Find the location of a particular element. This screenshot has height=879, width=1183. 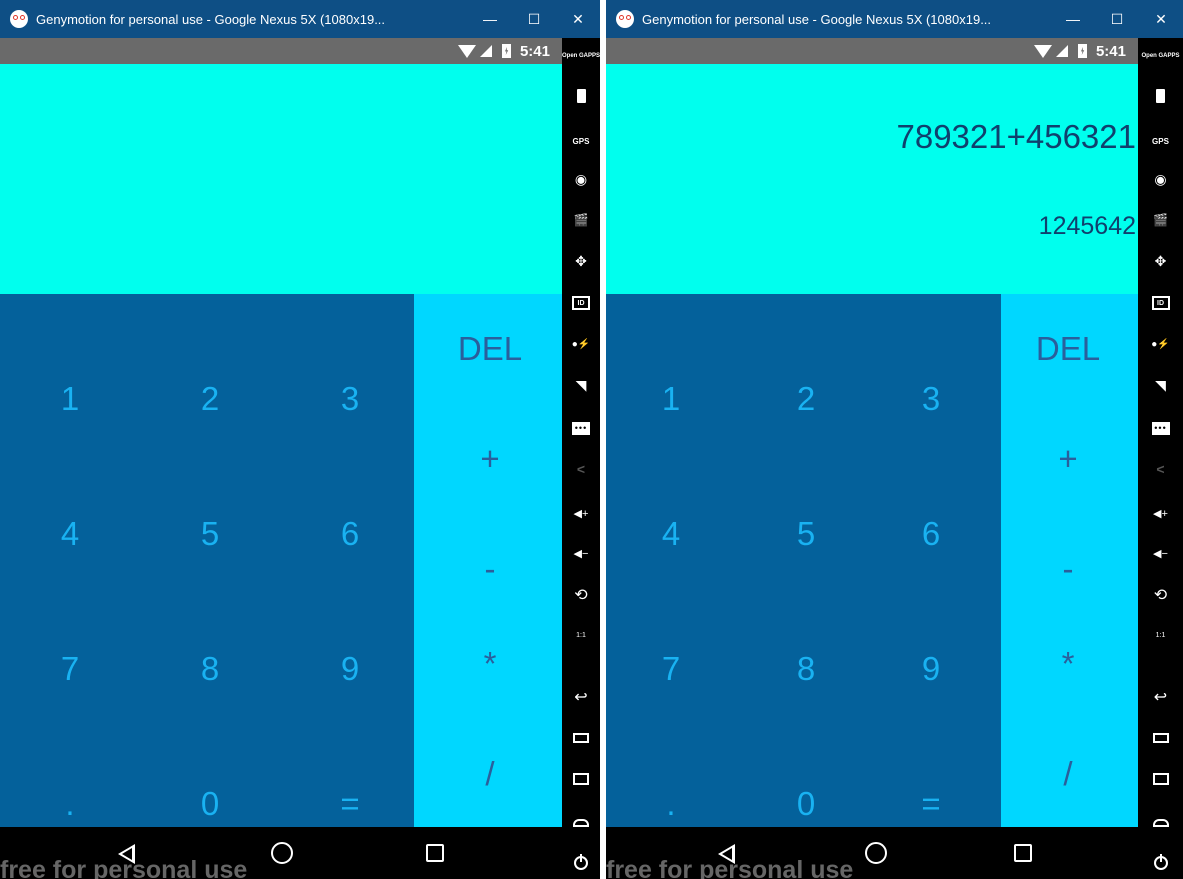

calculator-display: 789321+456321 1245642 is located at coordinates (872, 179).